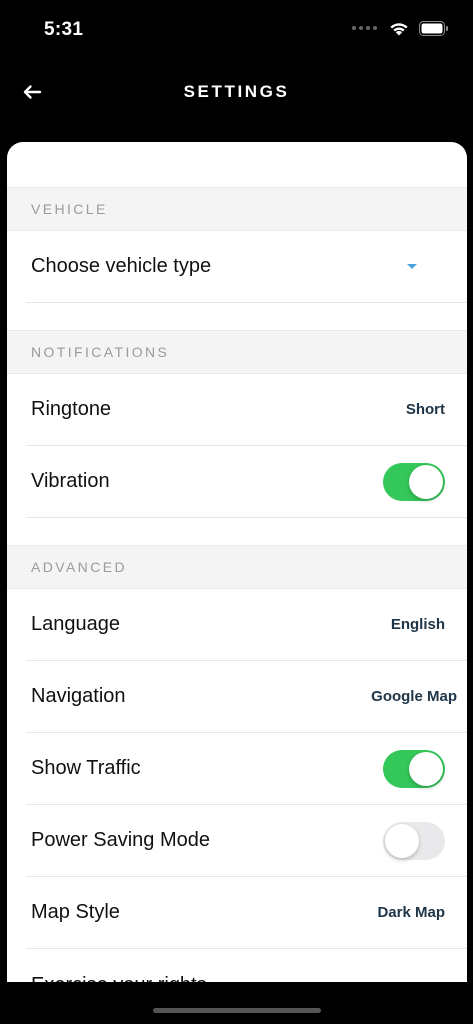 The height and width of the screenshot is (1024, 473). What do you see at coordinates (246, 769) in the screenshot?
I see `show-traffic-row: Show Traffic` at bounding box center [246, 769].